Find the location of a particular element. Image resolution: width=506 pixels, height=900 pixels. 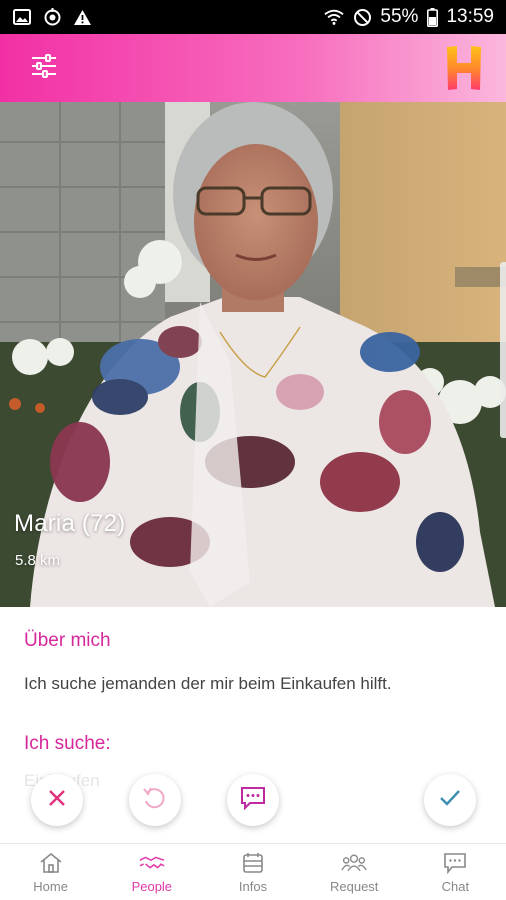

accept-button is located at coordinates (450, 800).